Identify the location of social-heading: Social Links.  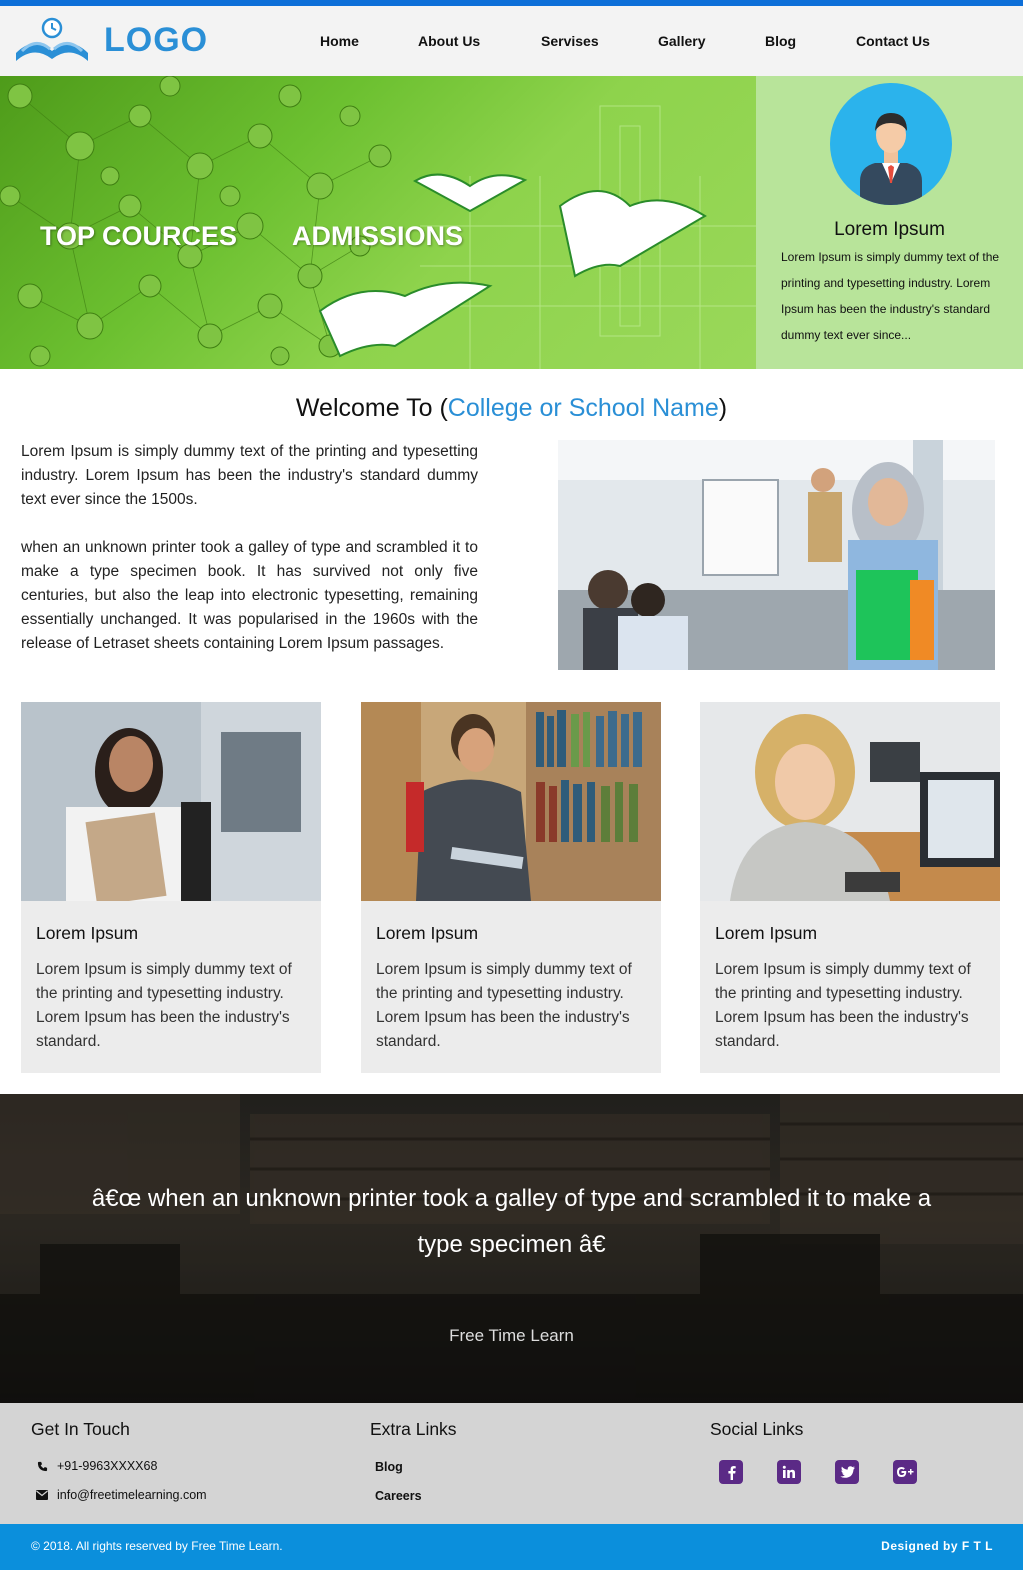
(757, 1429).